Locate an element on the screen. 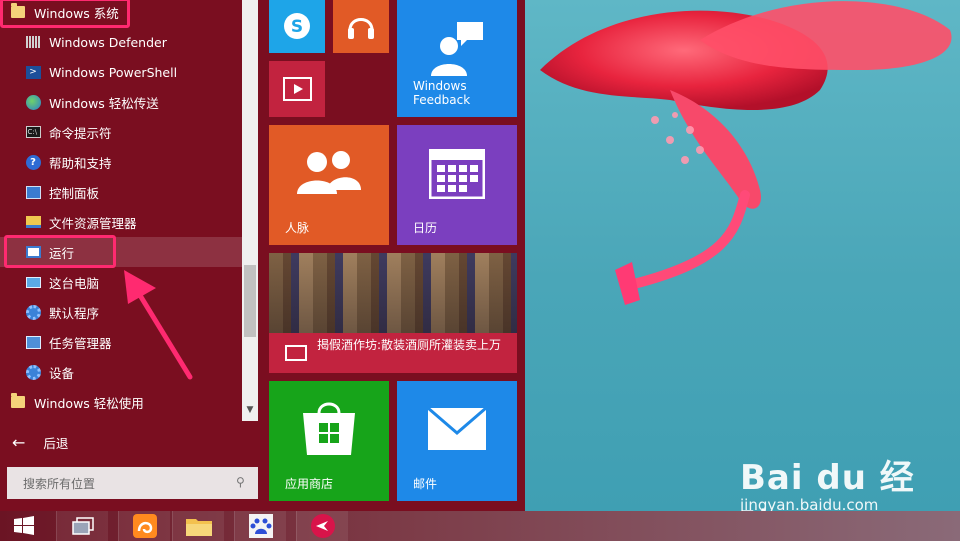 The width and height of the screenshot is (960, 541). menu-item-windows-ease-of-access: Windows 轻松使用 is located at coordinates (121, 402).